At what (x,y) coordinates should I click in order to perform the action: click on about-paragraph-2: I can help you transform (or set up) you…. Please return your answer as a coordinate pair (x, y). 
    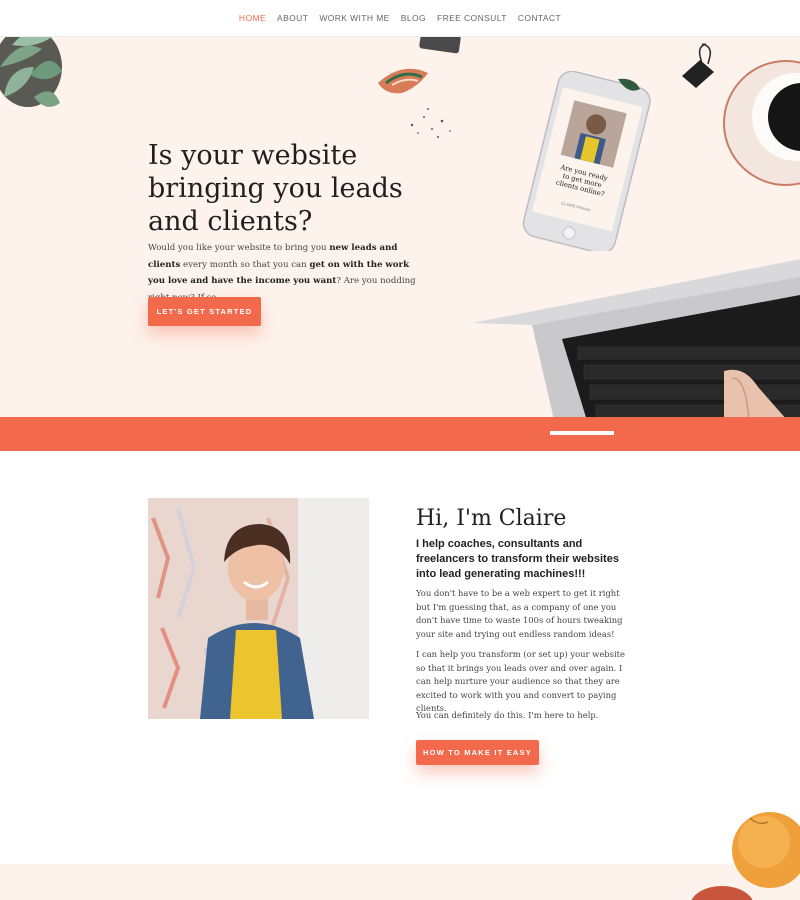
    Looking at the image, I should click on (520, 681).